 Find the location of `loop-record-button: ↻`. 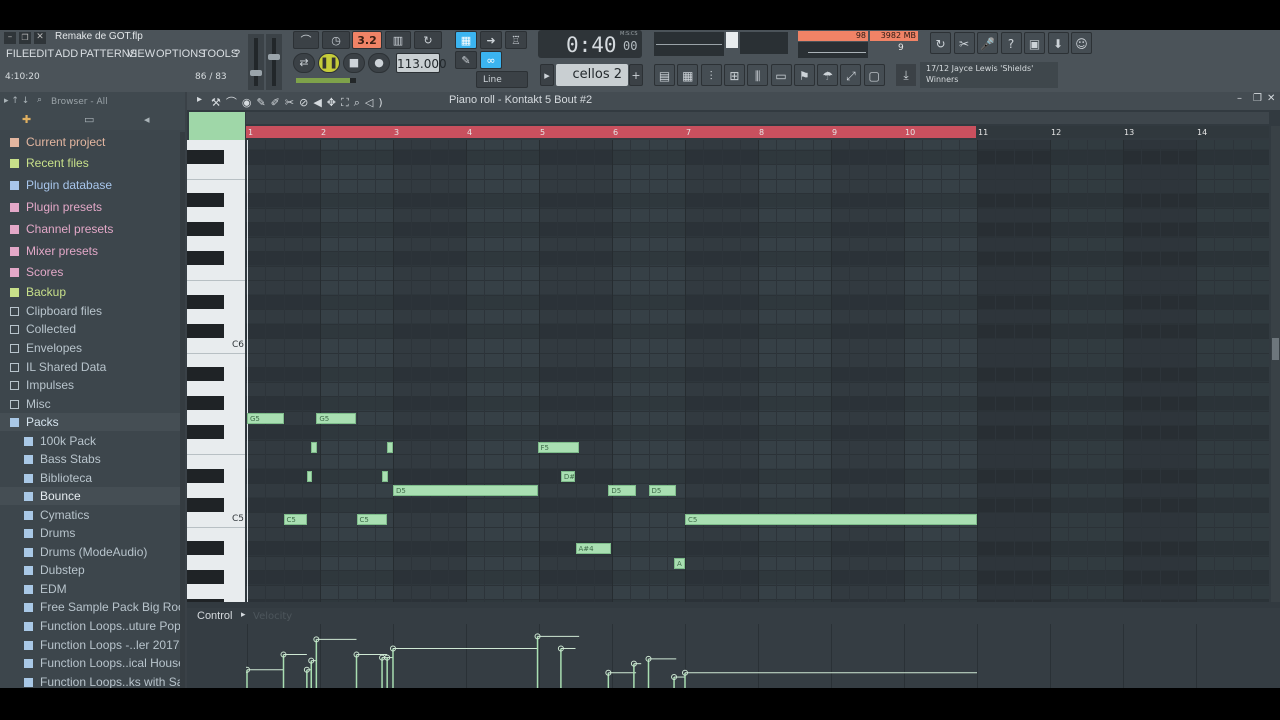

loop-record-button: ↻ is located at coordinates (428, 40).